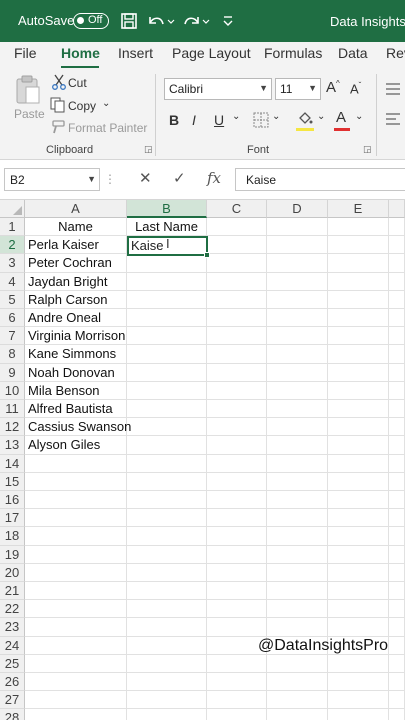 The height and width of the screenshot is (720, 405). What do you see at coordinates (333, 87) in the screenshot?
I see `increase-font-size-icon: A^` at bounding box center [333, 87].